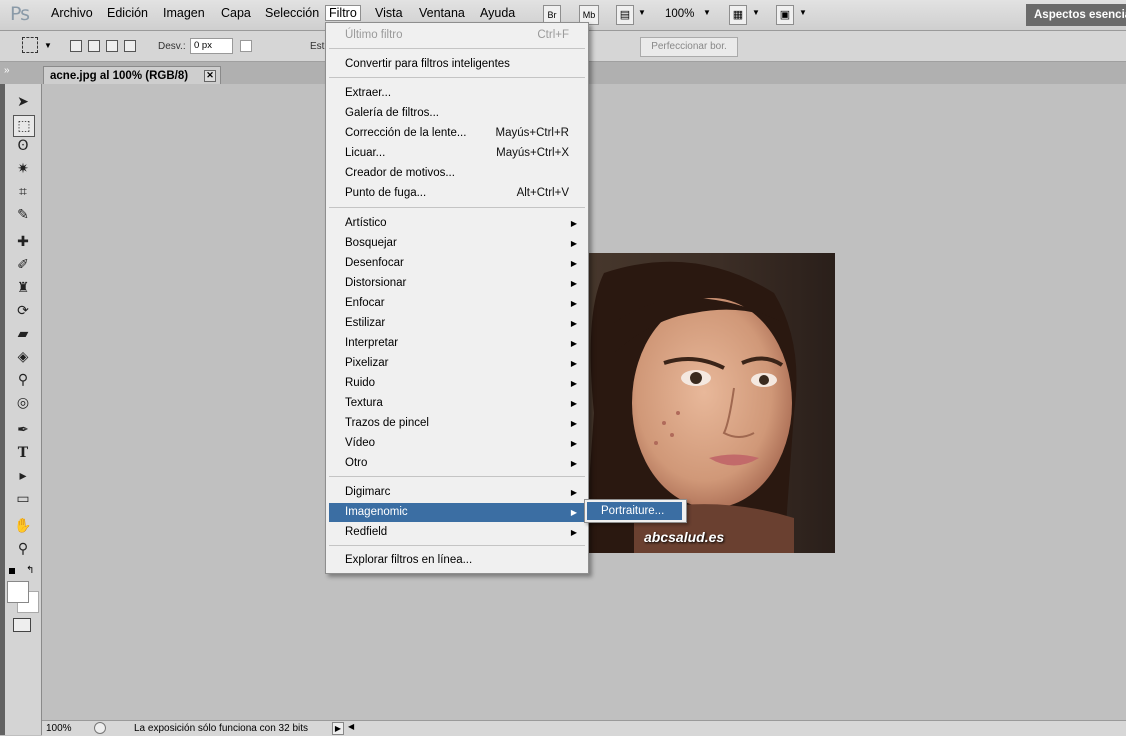  I want to click on status-zoom: 100%, so click(59, 728).